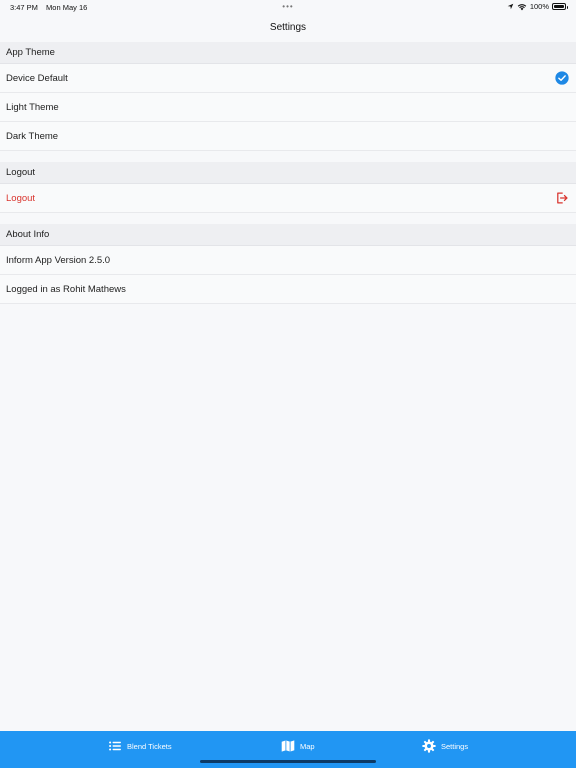  What do you see at coordinates (455, 746) in the screenshot?
I see `tab-label: Settings` at bounding box center [455, 746].